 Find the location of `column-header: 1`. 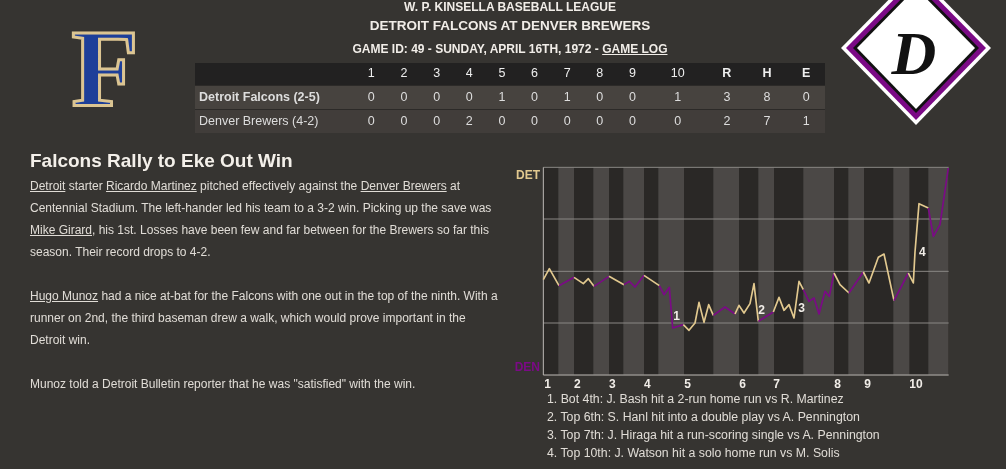

column-header: 1 is located at coordinates (371, 74).